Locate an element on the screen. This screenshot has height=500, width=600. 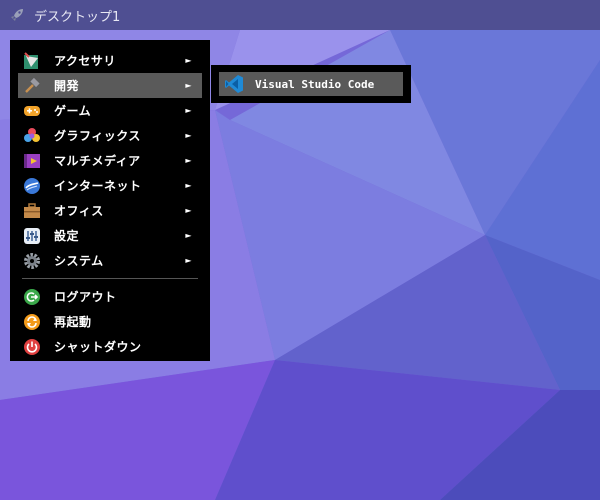
menu-item-label: インターネット is located at coordinates (98, 186).